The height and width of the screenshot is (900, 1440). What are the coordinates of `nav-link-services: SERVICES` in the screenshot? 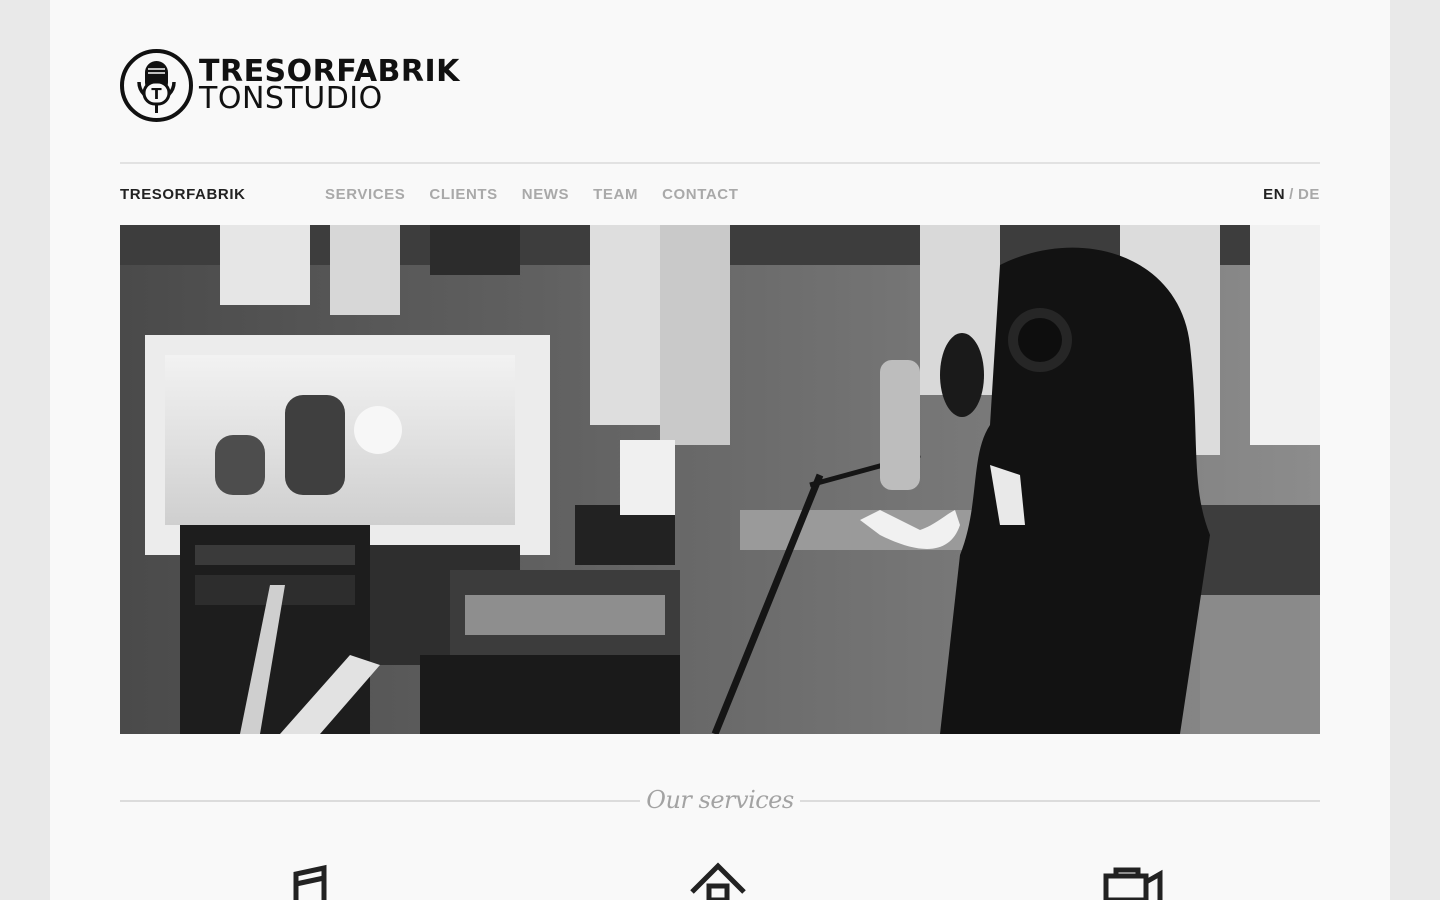 It's located at (365, 194).